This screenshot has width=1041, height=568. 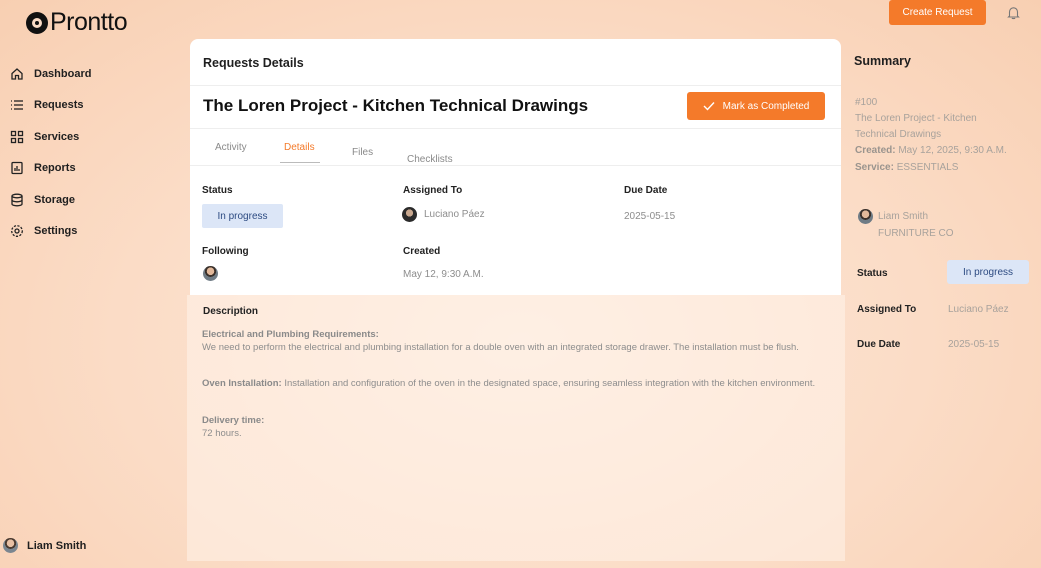 What do you see at coordinates (17, 74) in the screenshot?
I see `home-icon` at bounding box center [17, 74].